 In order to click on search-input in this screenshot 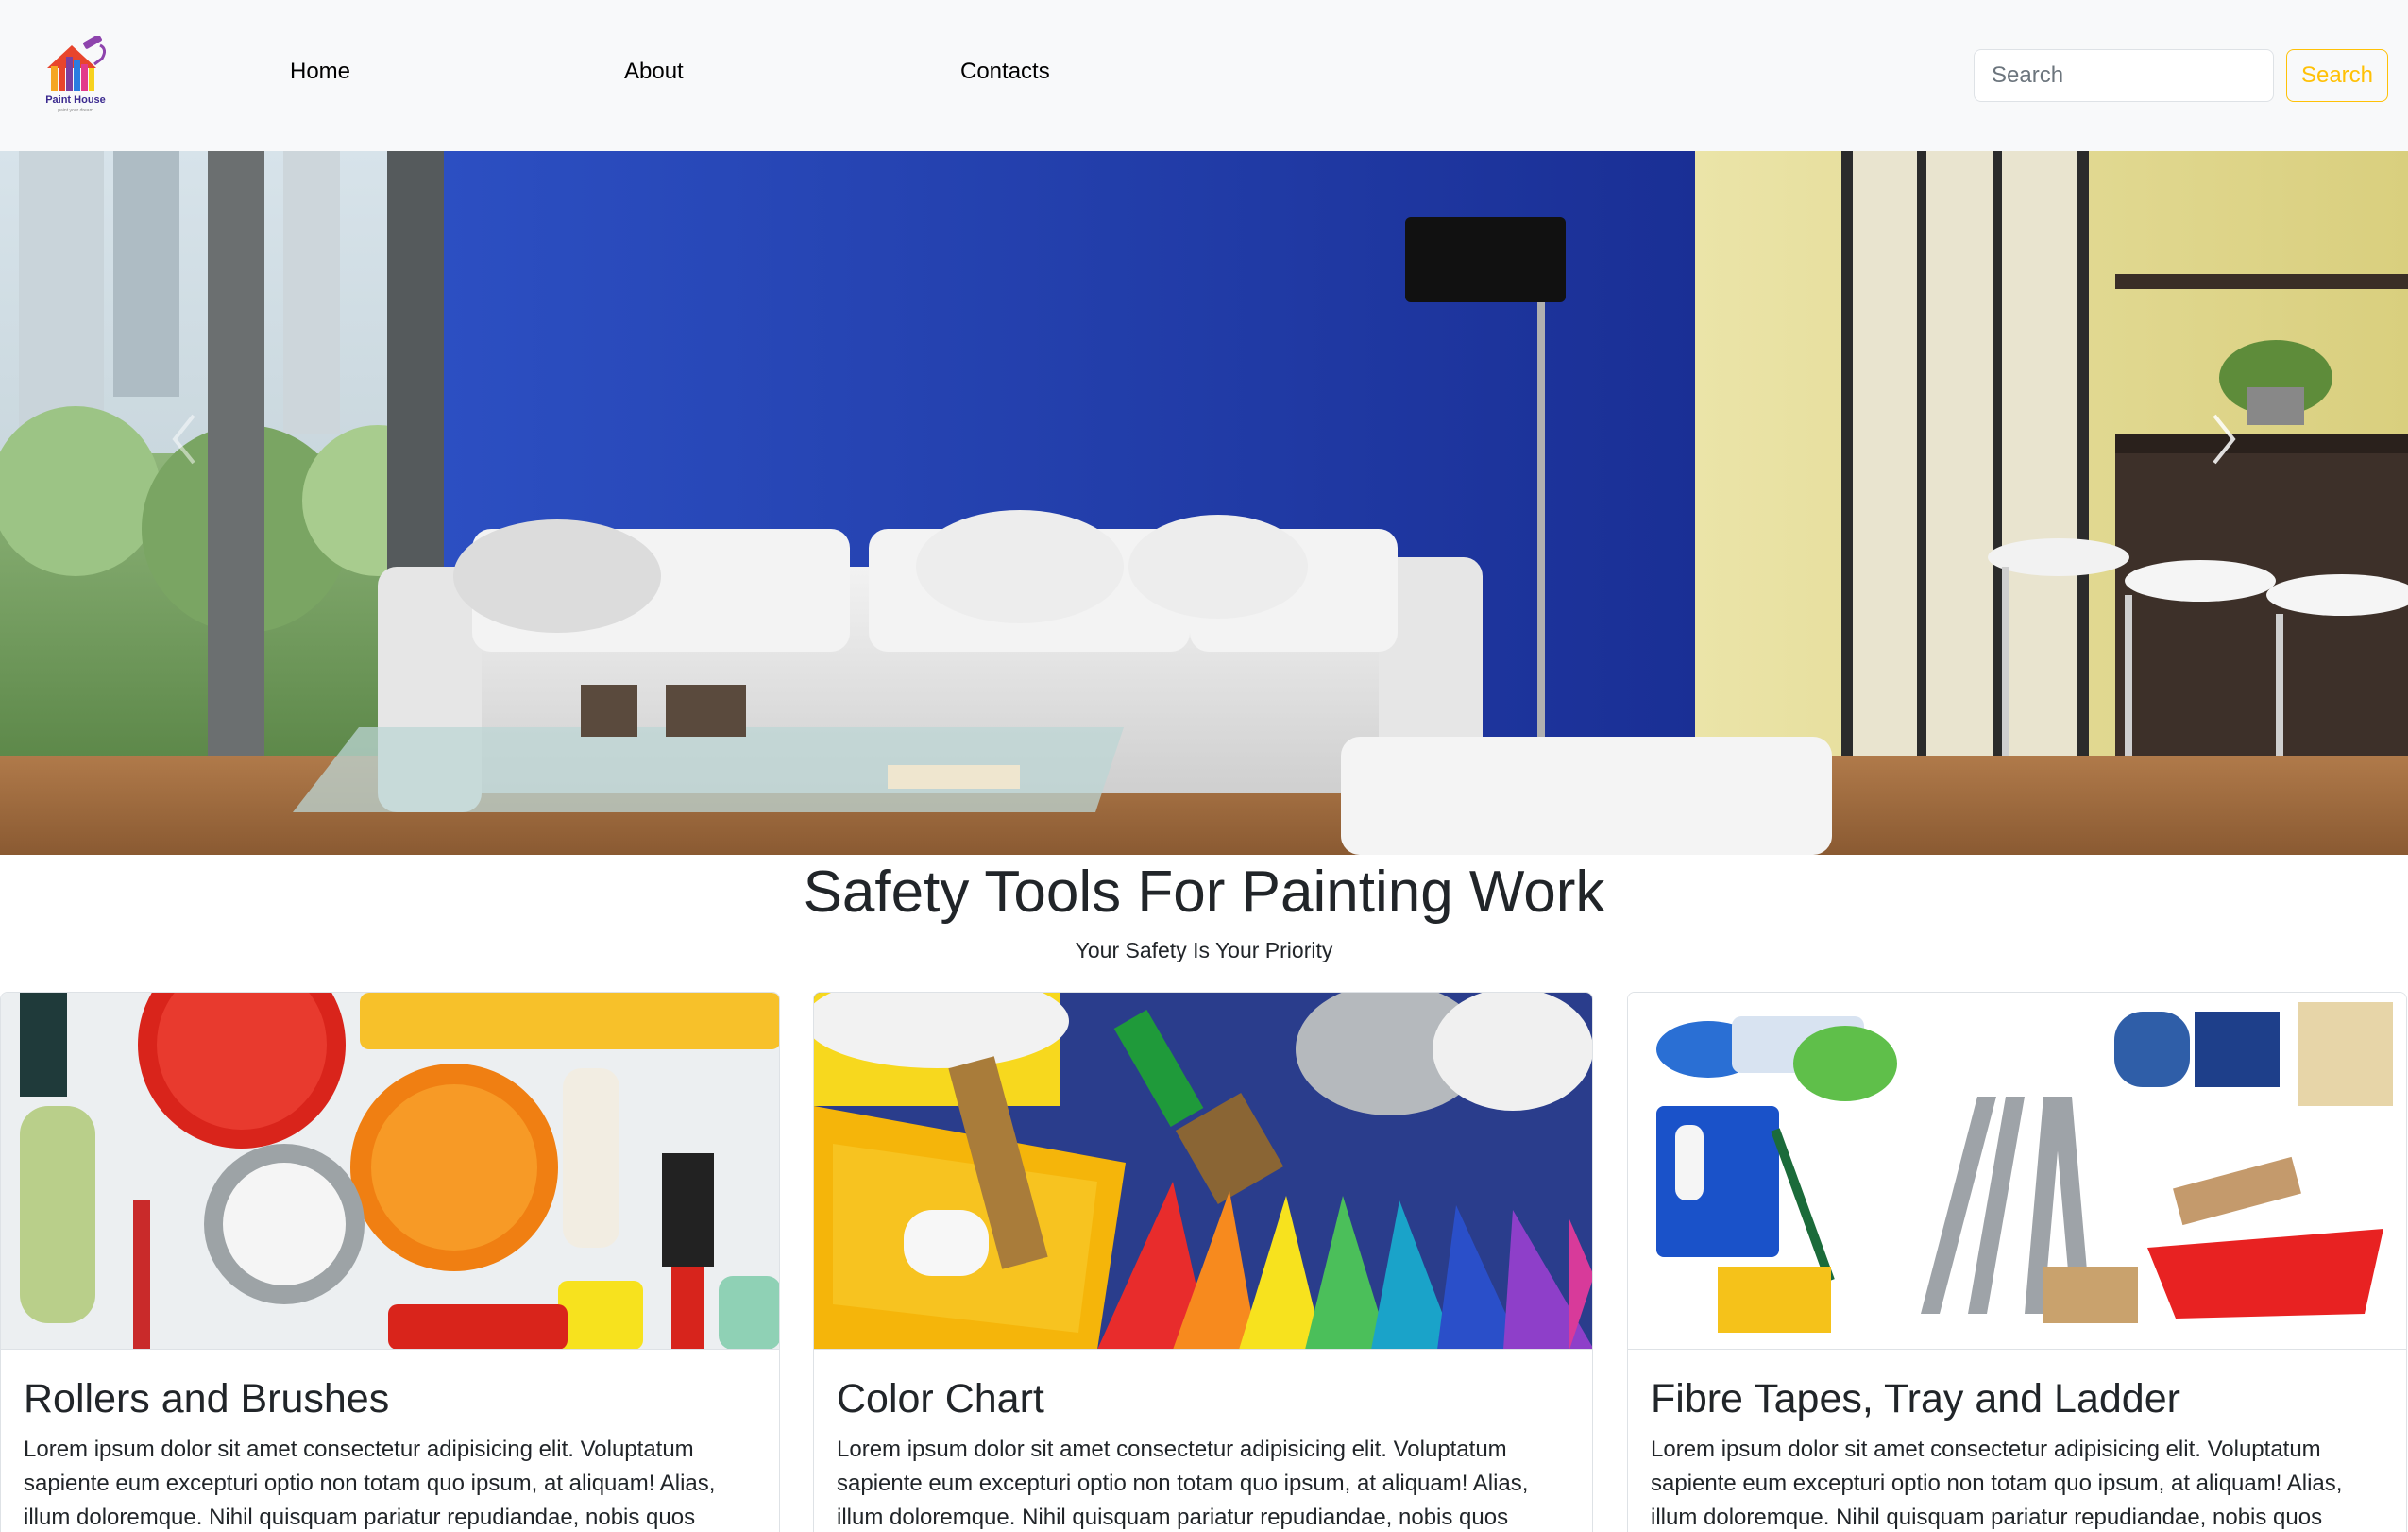, I will do `click(2124, 75)`.